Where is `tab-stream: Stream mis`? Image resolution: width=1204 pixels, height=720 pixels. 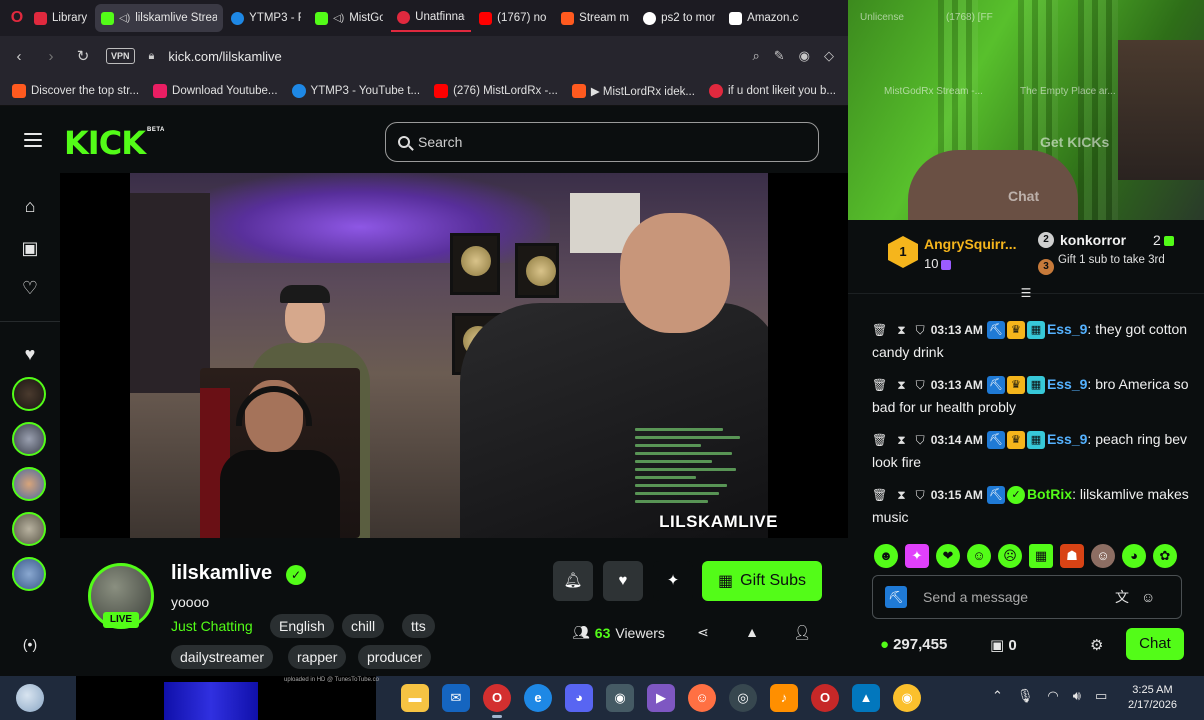
tab-stream: Stream mis is located at coordinates (595, 18).